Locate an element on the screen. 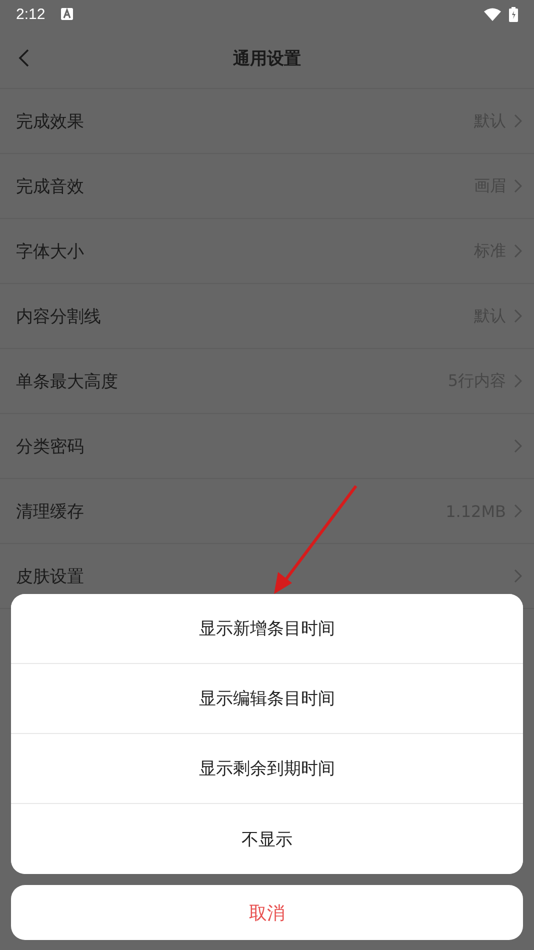 The image size is (534, 950). setting-label: 完成音效 is located at coordinates (50, 187).